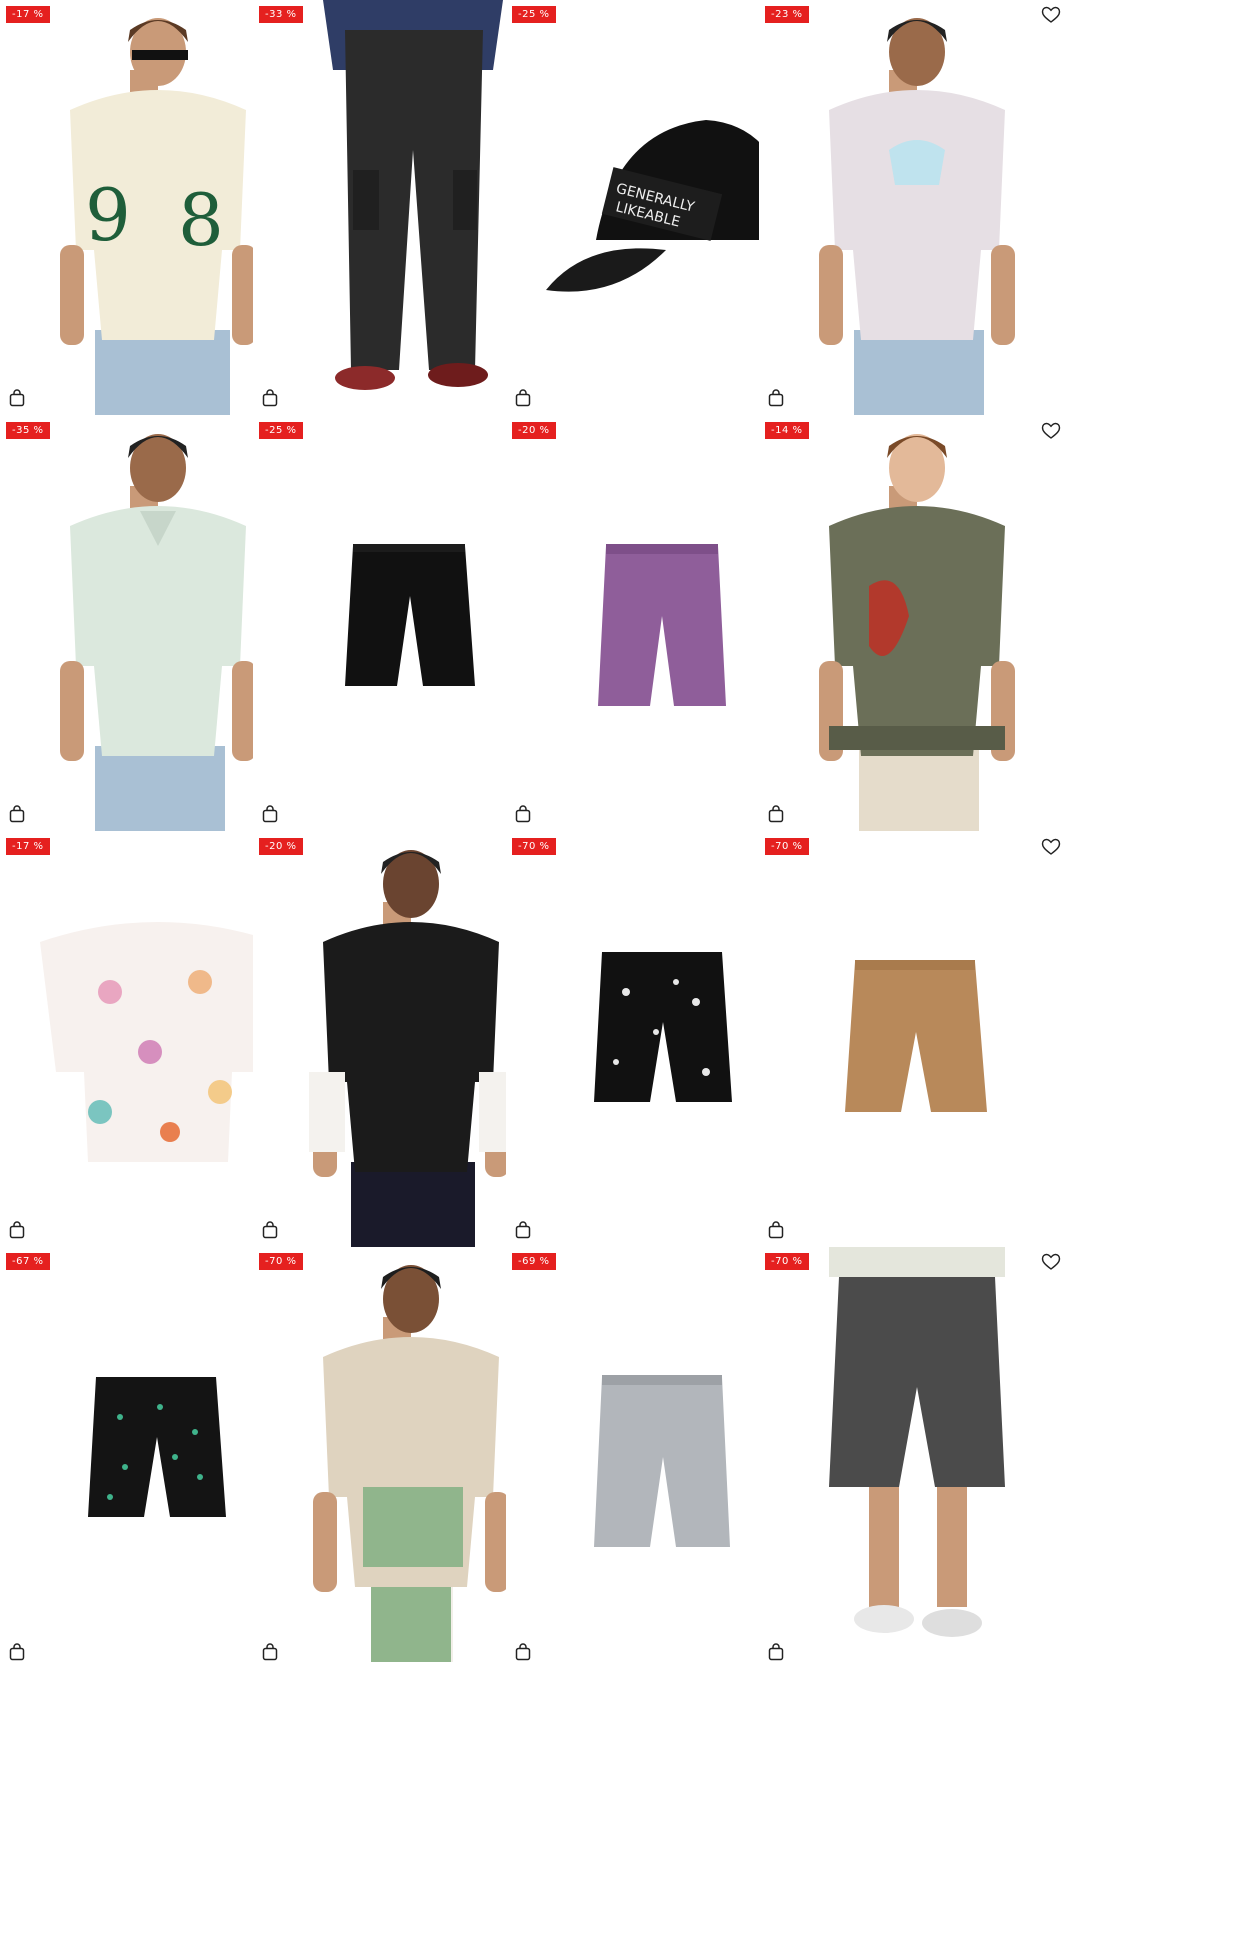 This screenshot has height=1959, width=1250. I want to click on discount-badge: -14 %, so click(787, 430).